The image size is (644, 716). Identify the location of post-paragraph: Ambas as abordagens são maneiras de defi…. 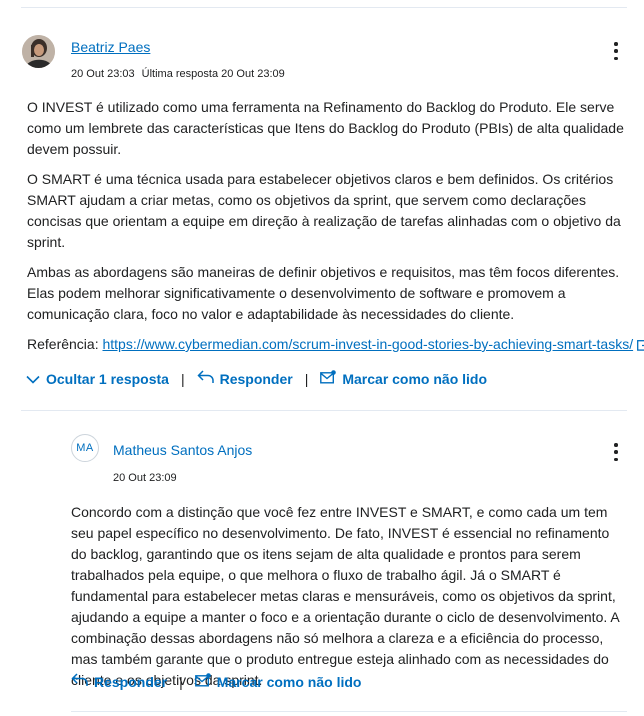
(323, 293).